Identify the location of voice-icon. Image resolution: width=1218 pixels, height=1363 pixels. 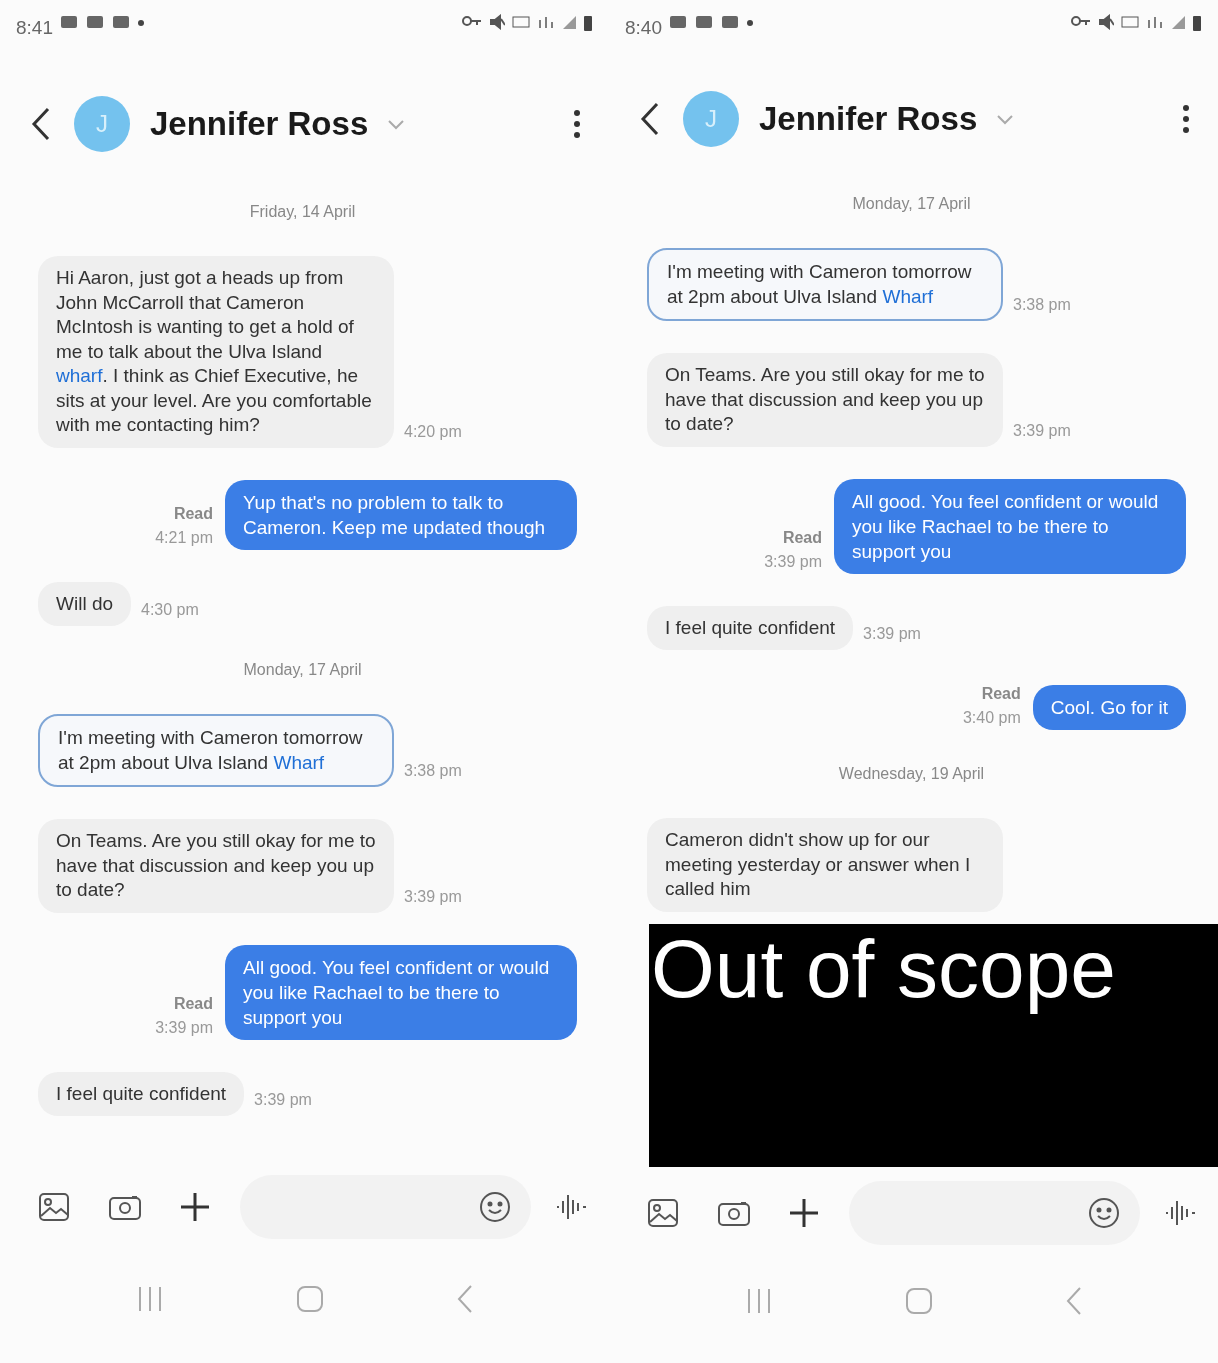
(572, 1207).